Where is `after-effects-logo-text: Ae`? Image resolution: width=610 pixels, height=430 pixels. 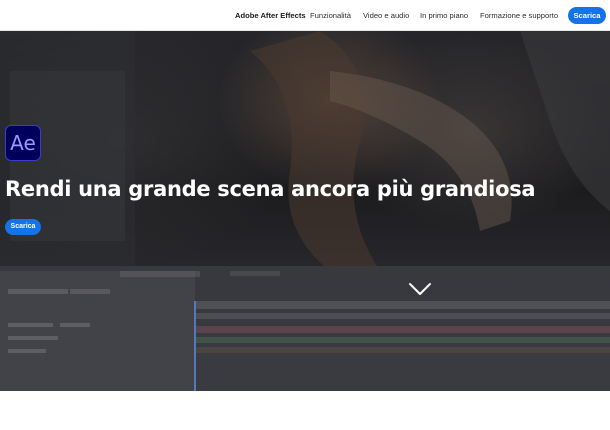
after-effects-logo-text: Ae is located at coordinates (23, 143).